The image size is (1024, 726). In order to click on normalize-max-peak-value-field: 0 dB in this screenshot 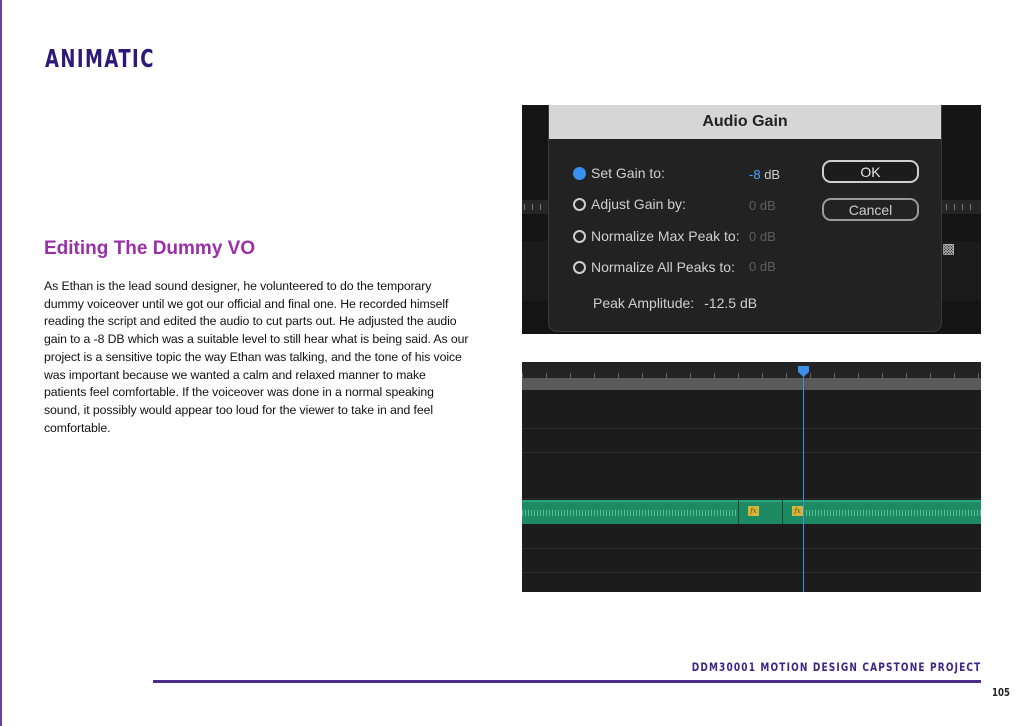, I will do `click(762, 236)`.